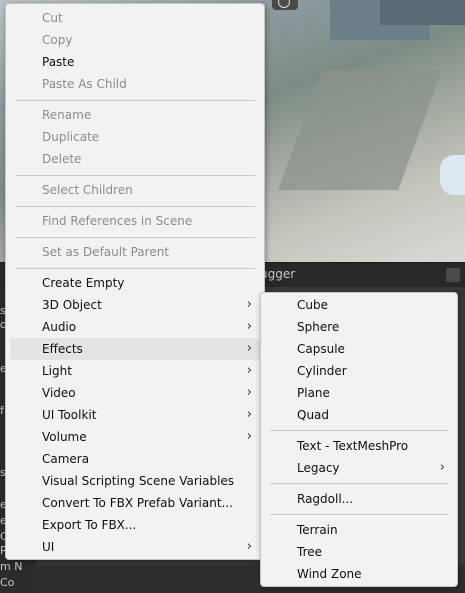 The width and height of the screenshot is (465, 593). What do you see at coordinates (84, 84) in the screenshot?
I see `menu-item-paste-as-child: Paste As Child` at bounding box center [84, 84].